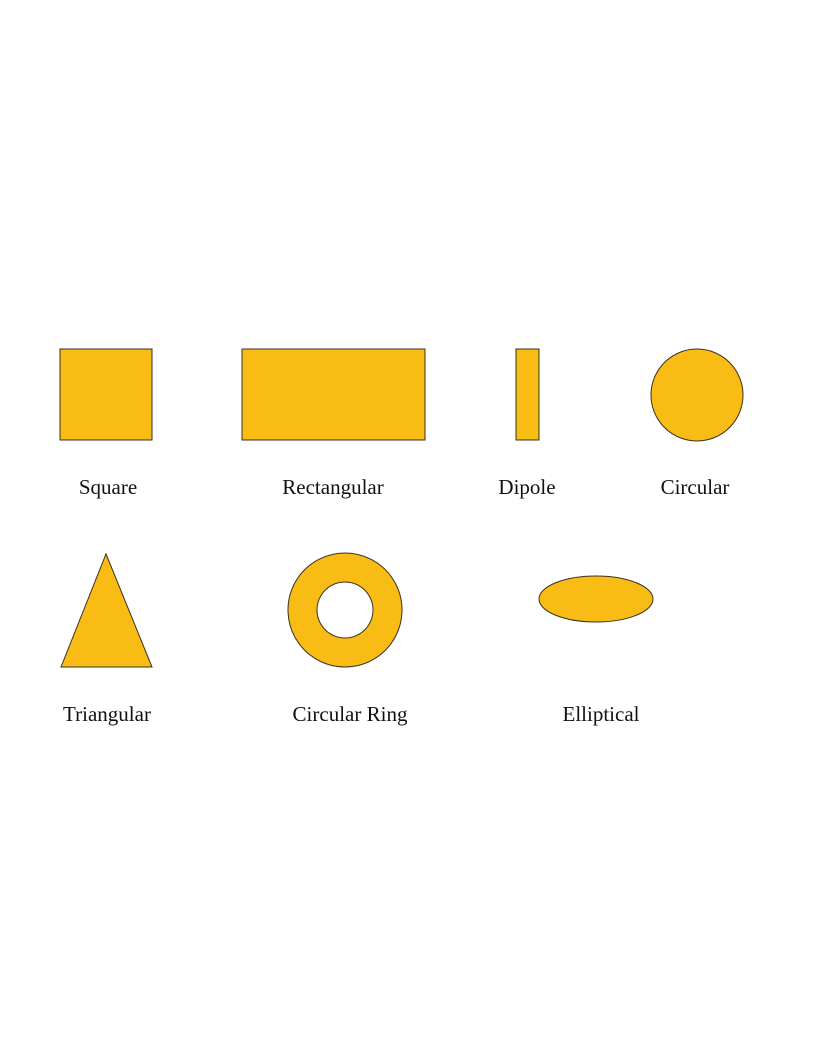 This screenshot has width=816, height=1056. What do you see at coordinates (601, 714) in the screenshot?
I see `elliptical-label: Elliptical` at bounding box center [601, 714].